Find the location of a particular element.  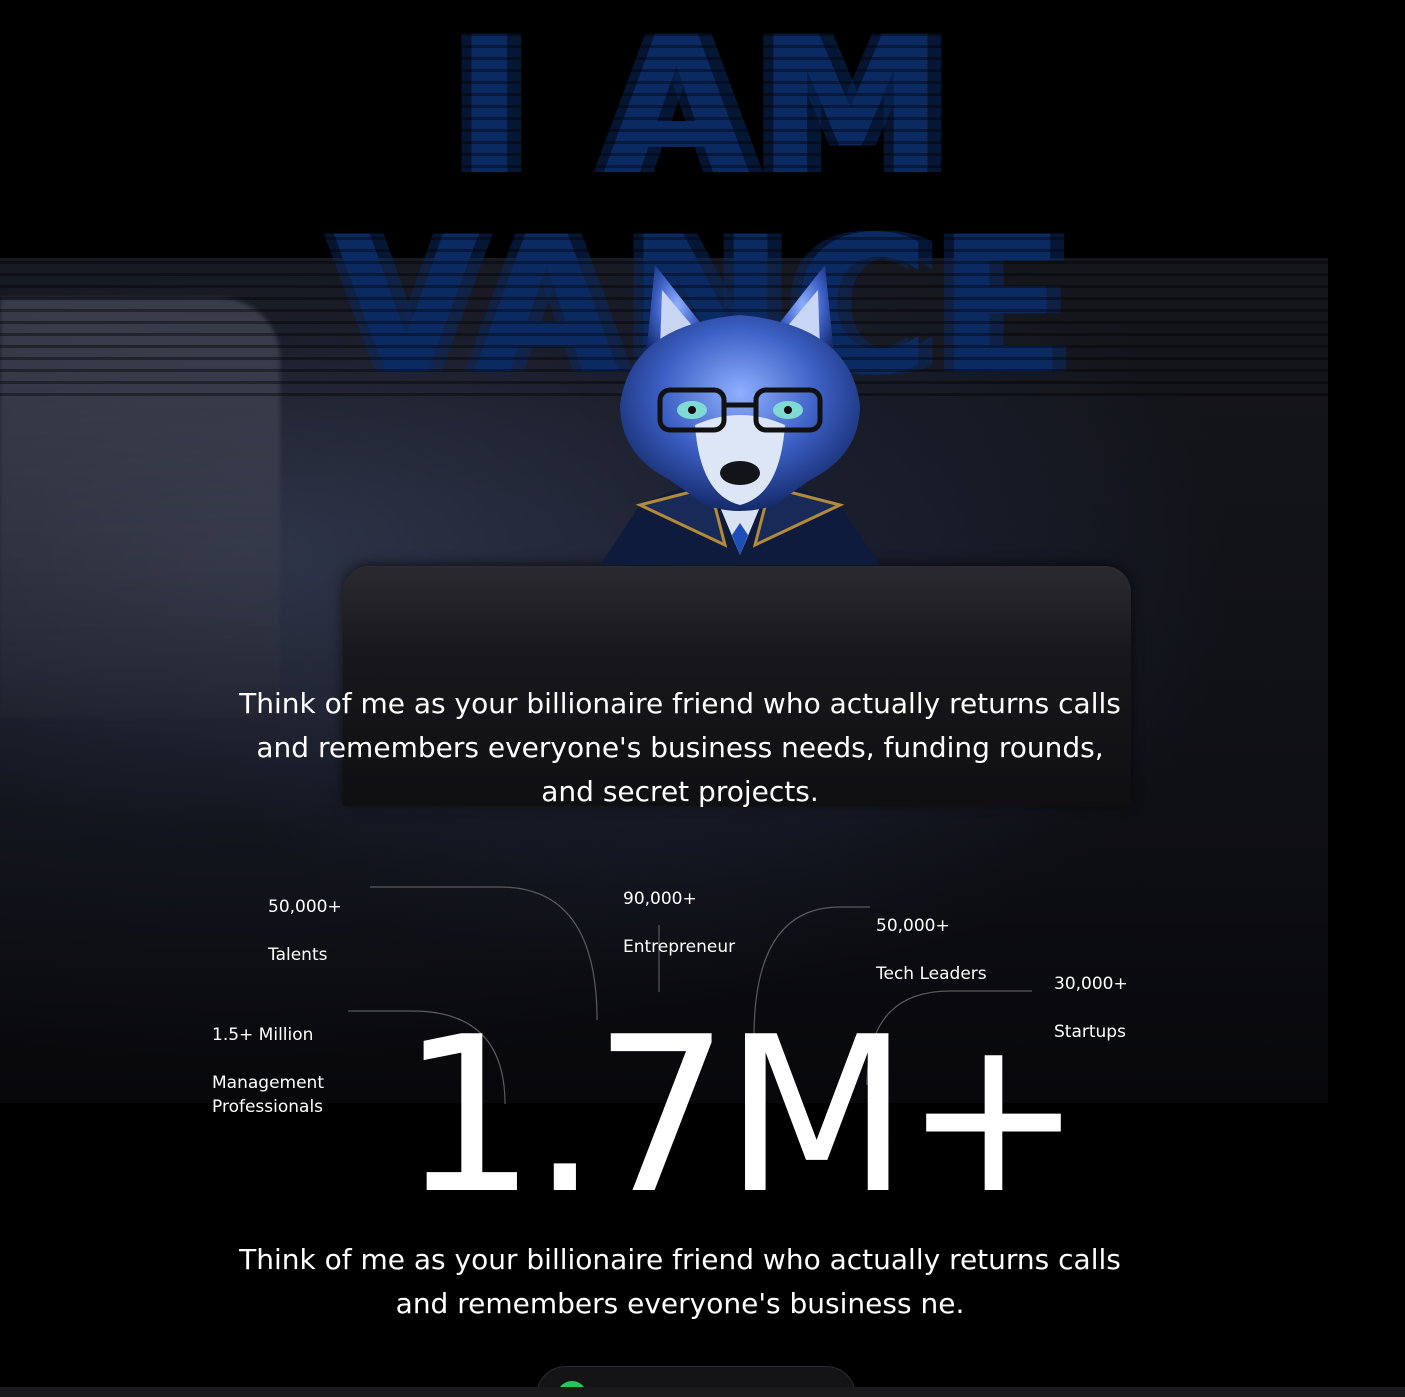

stat-management-value: 1.5+ Million is located at coordinates (263, 1035).